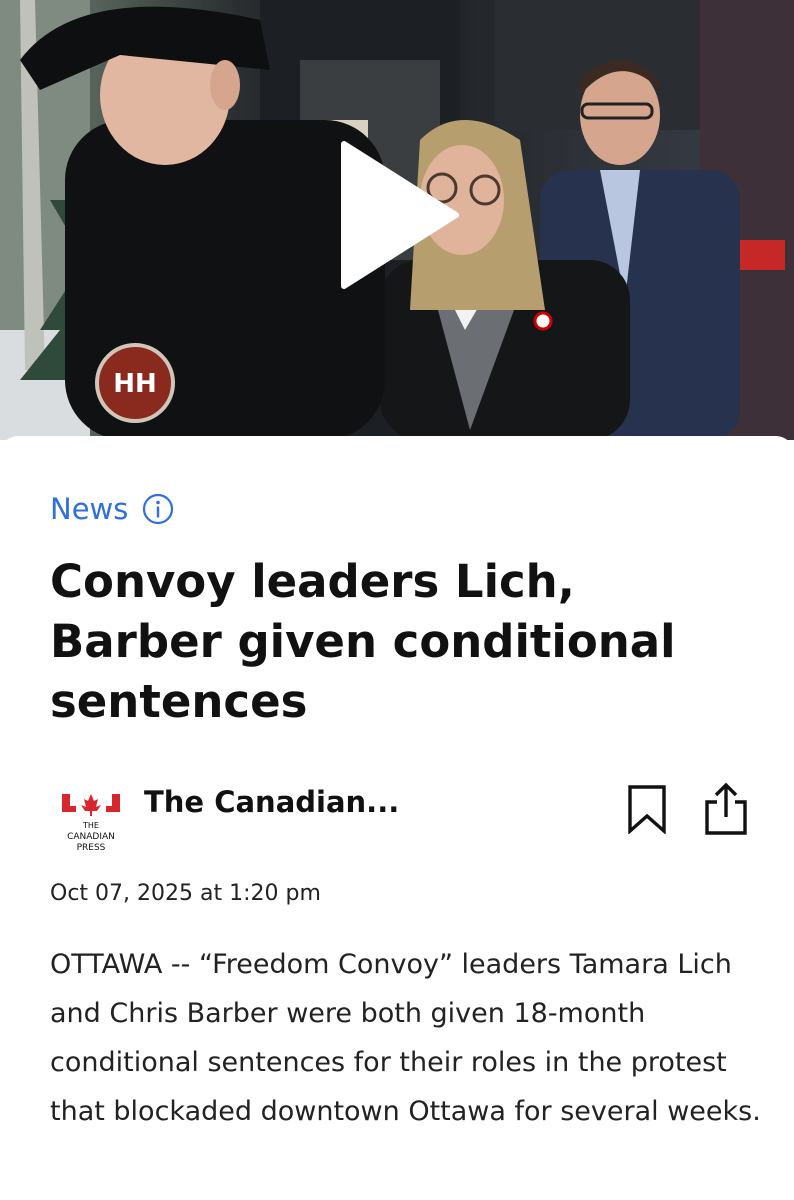  What do you see at coordinates (726, 809) in the screenshot?
I see `share-icon` at bounding box center [726, 809].